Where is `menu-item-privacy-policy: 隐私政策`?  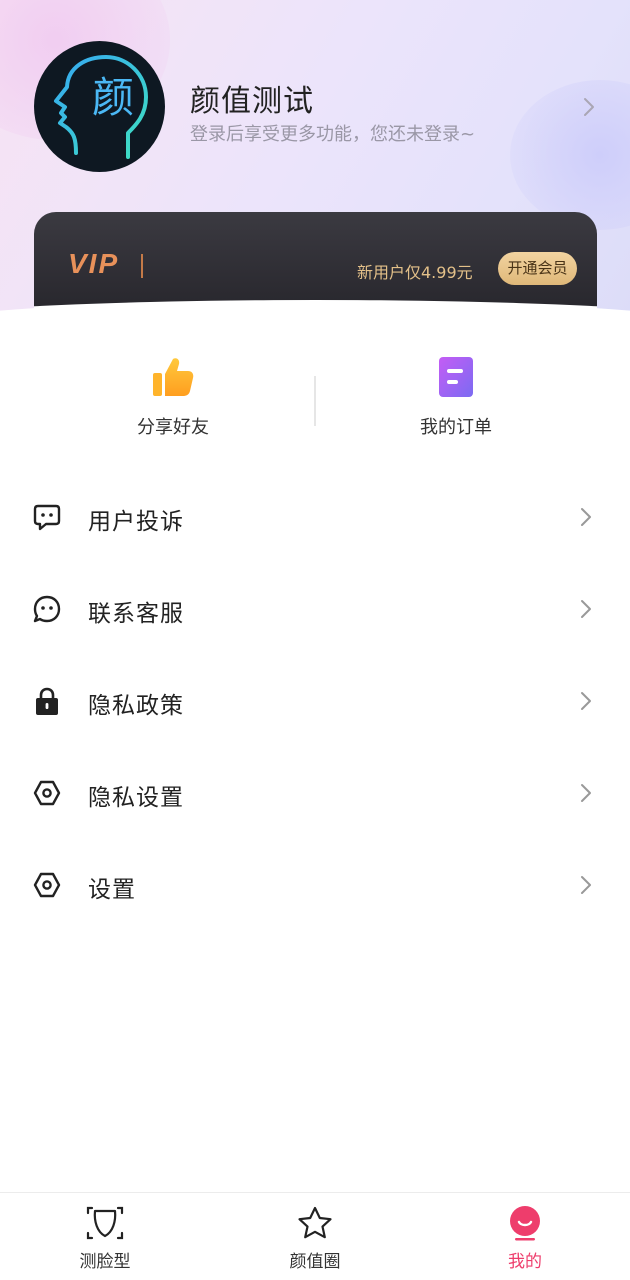 menu-item-privacy-policy: 隐私政策 is located at coordinates (315, 702).